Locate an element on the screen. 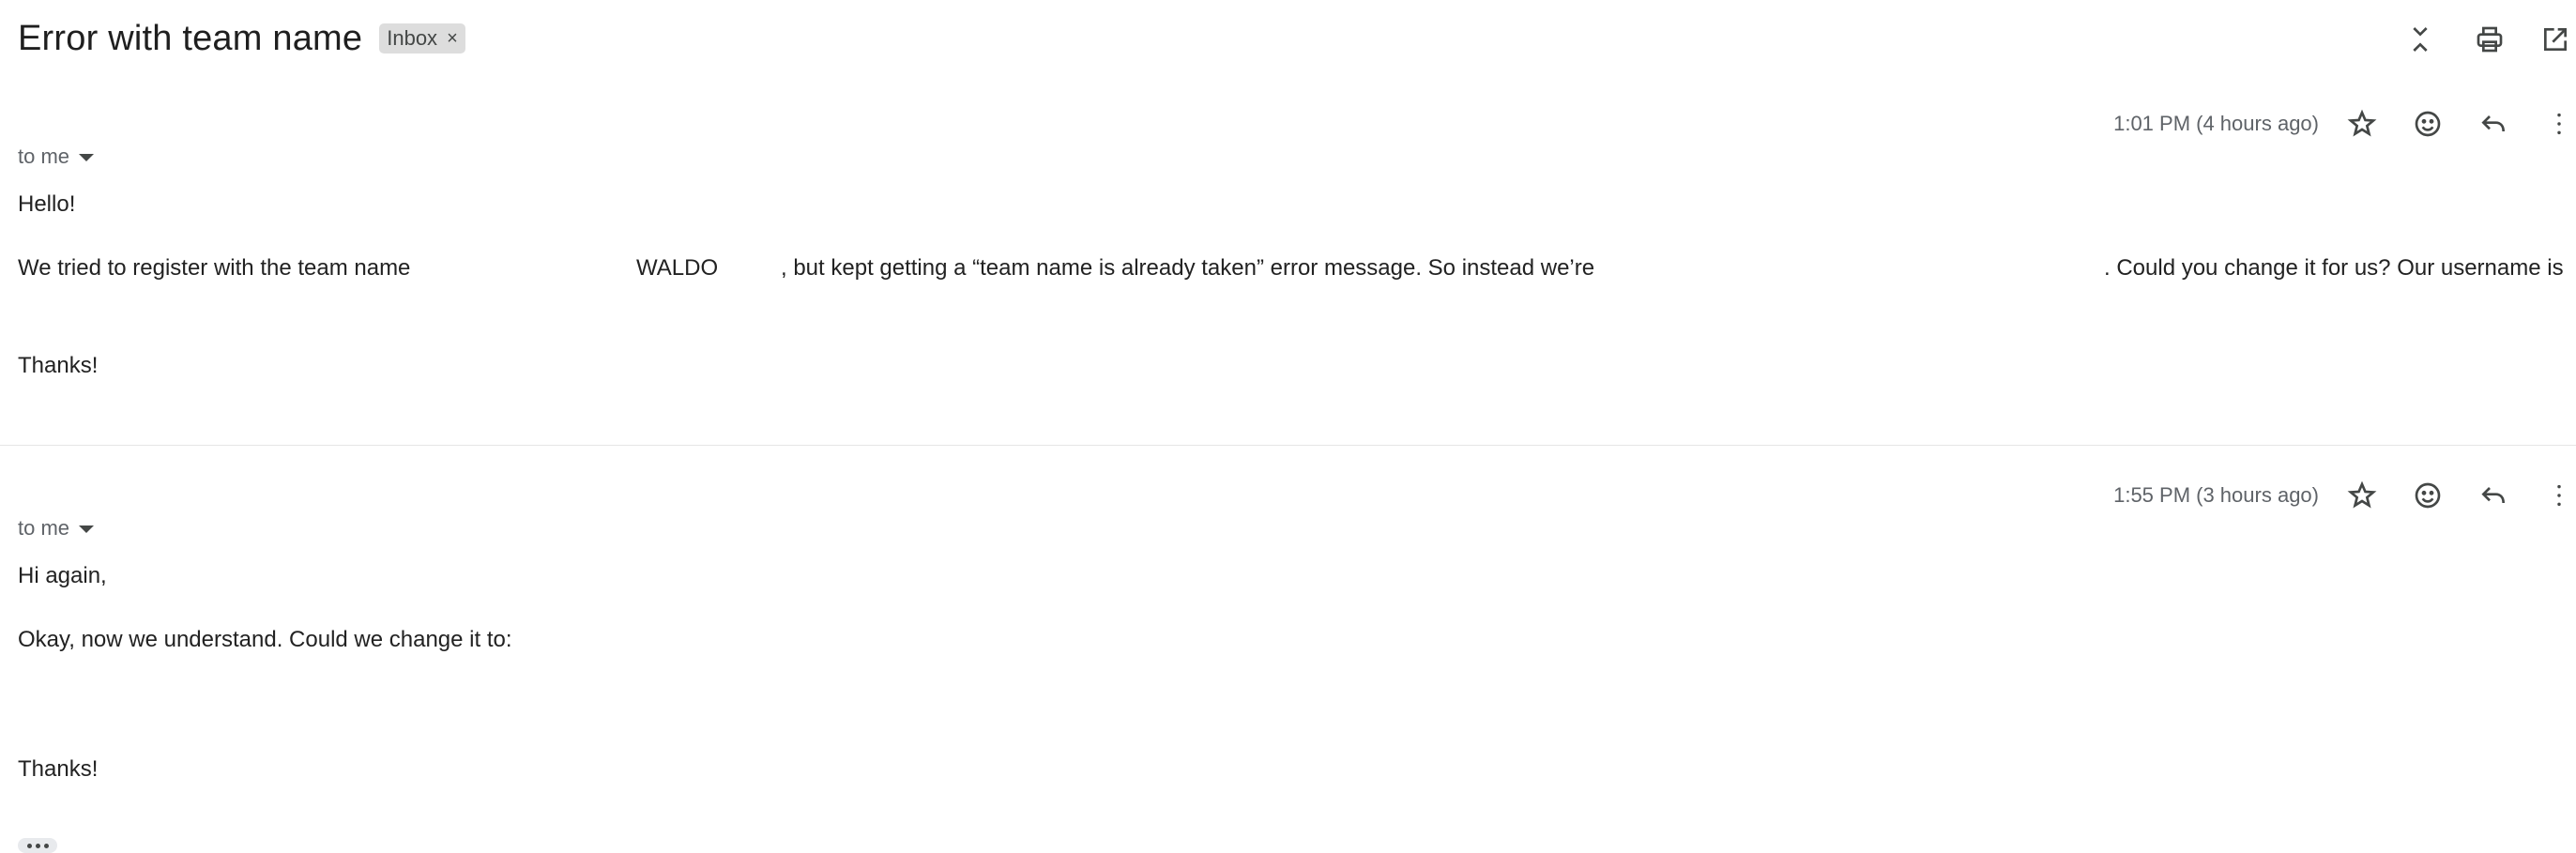  message-meta: 1:01 PM (4 hours ago) is located at coordinates (2344, 124).